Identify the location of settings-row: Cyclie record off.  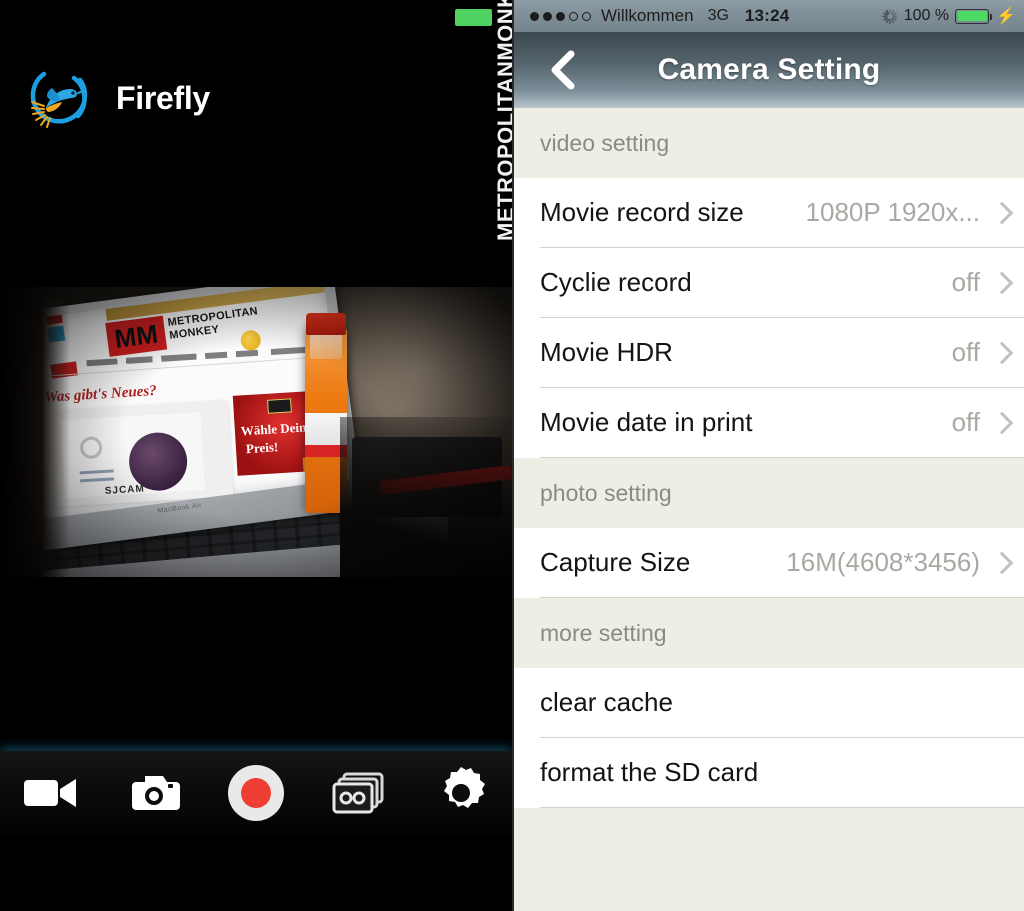
(782, 283).